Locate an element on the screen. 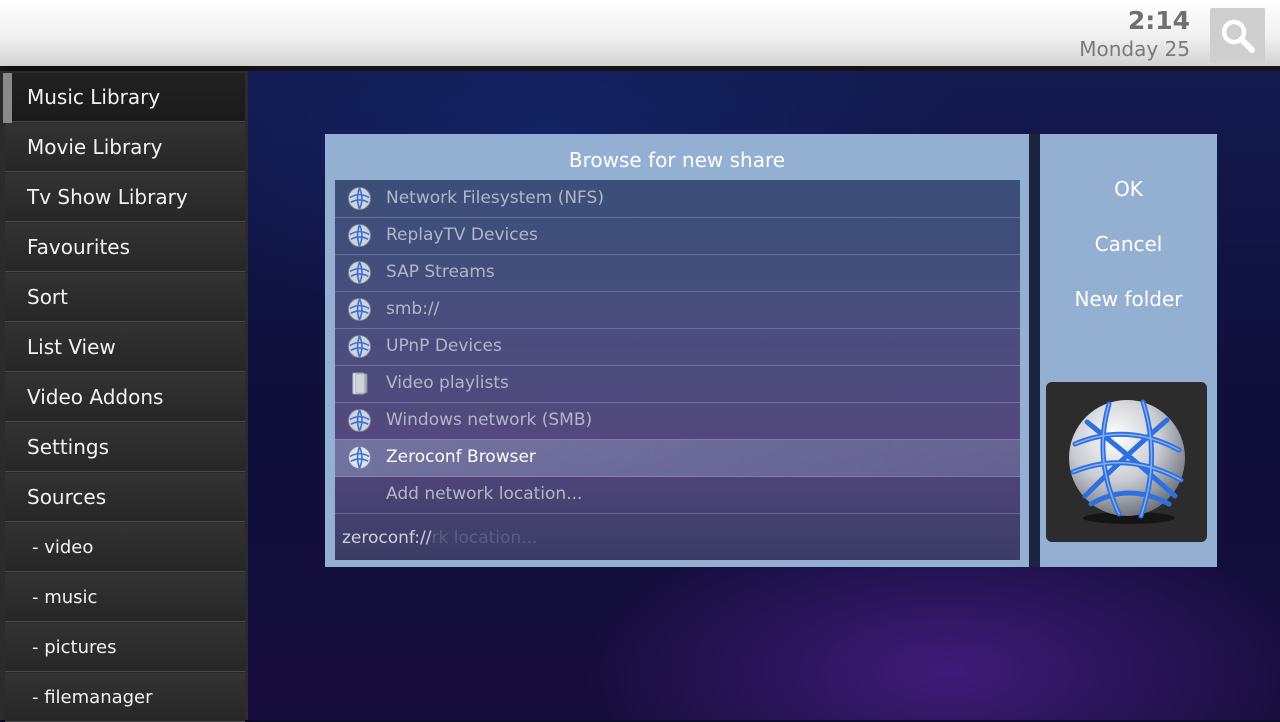 The width and height of the screenshot is (1280, 722). clock-time: 2:14 is located at coordinates (1158, 20).